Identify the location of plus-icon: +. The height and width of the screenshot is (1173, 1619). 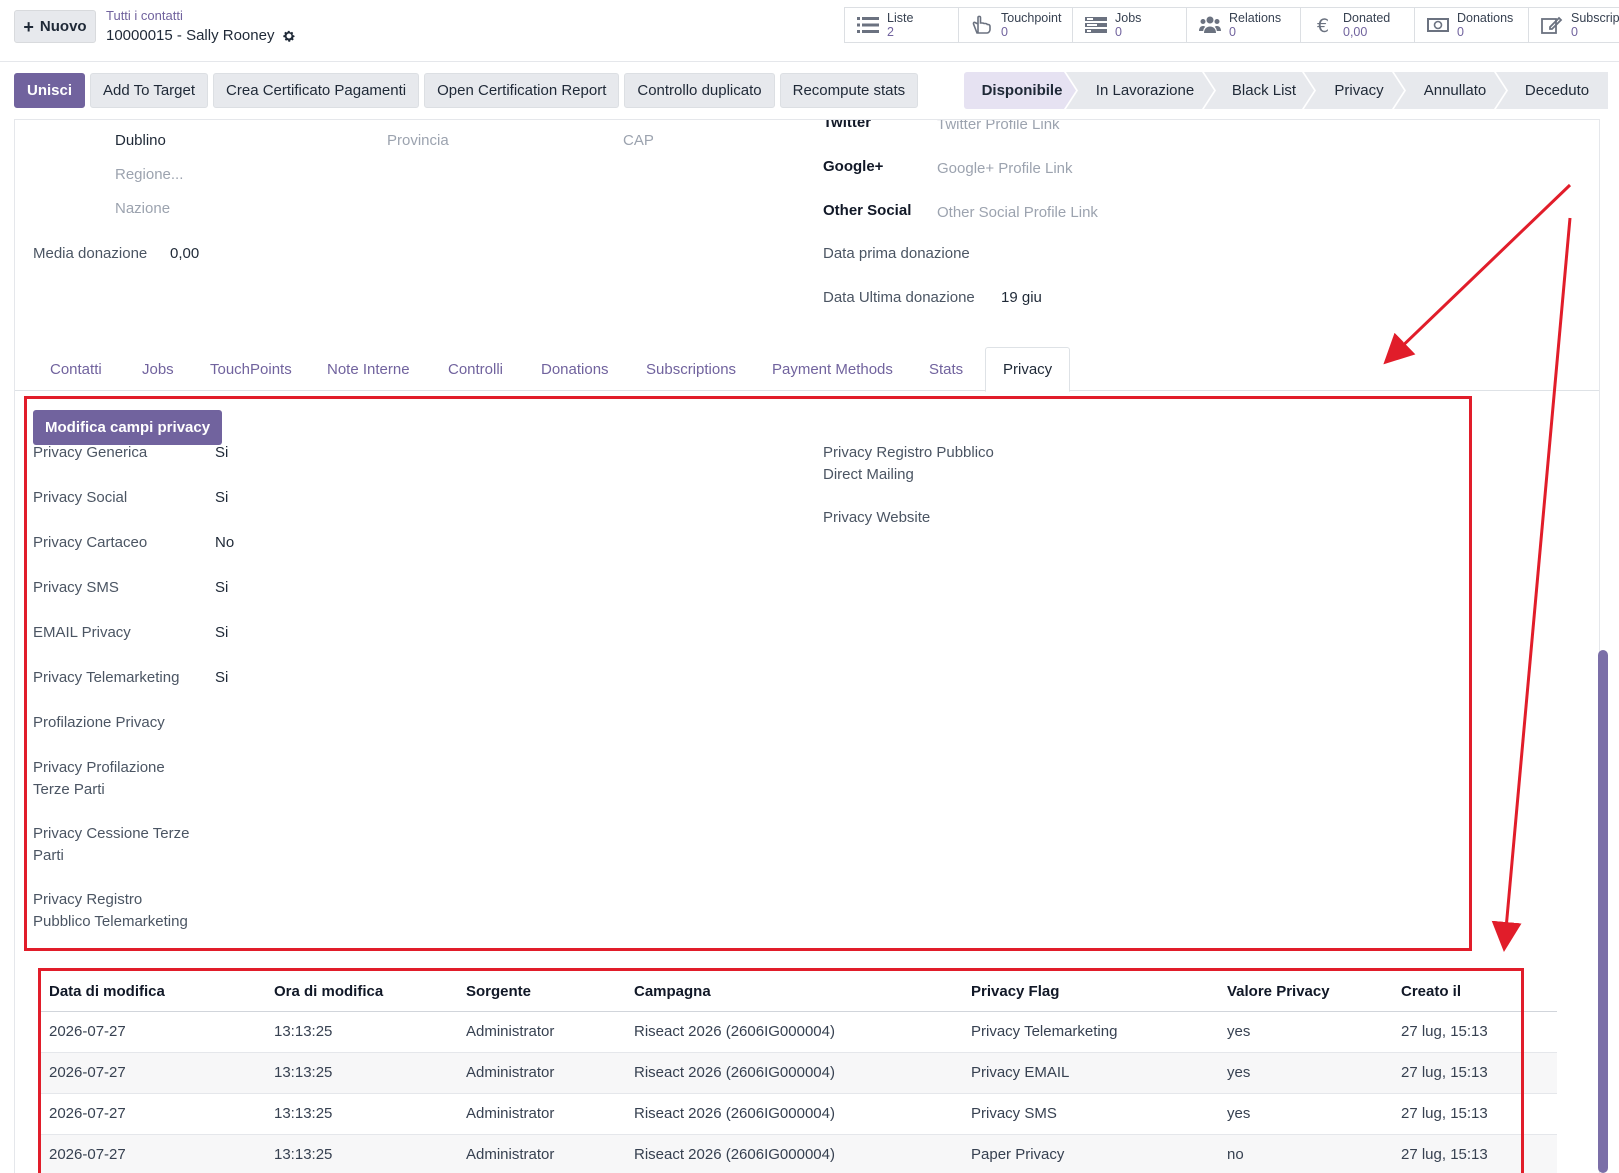
(28, 26).